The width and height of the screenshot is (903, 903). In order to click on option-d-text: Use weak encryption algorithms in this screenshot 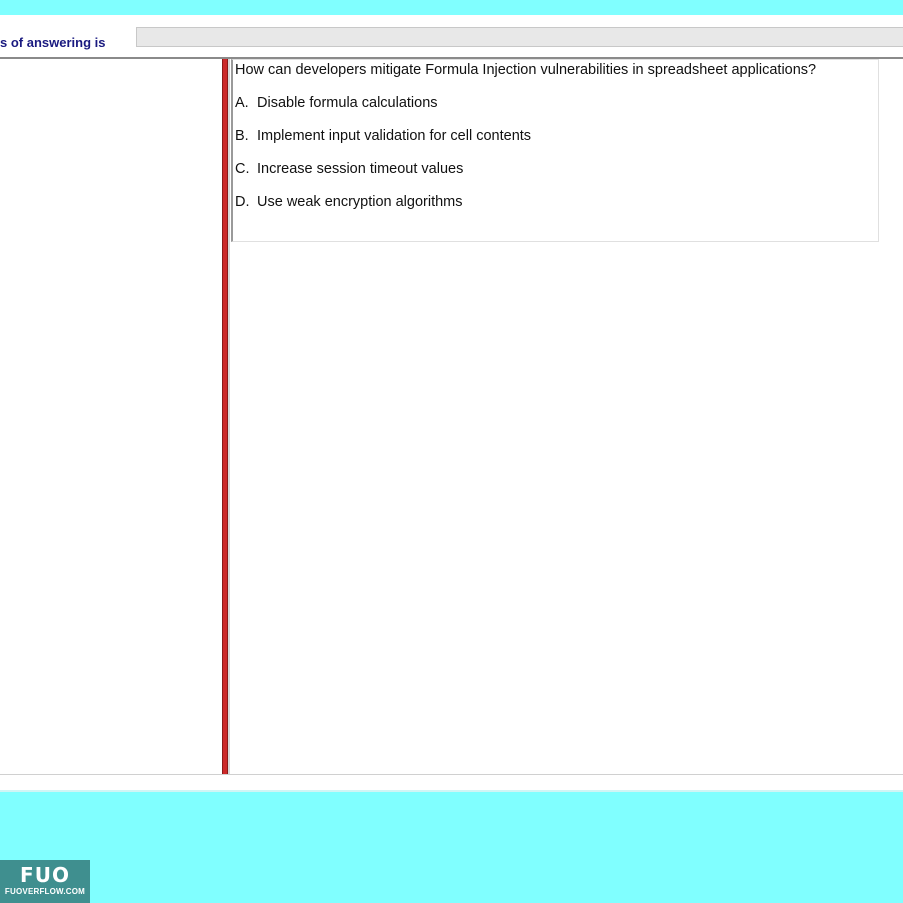, I will do `click(360, 202)`.